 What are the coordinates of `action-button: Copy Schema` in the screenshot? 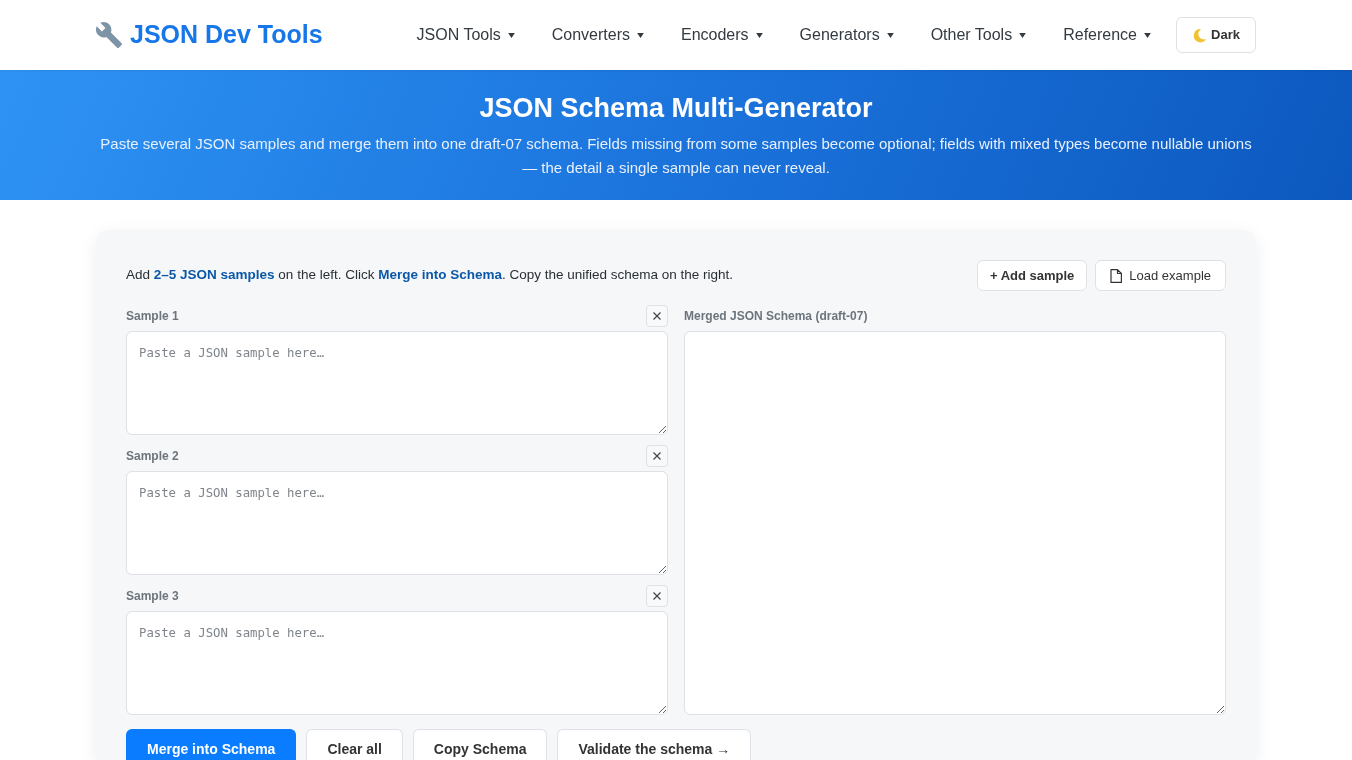 It's located at (480, 744).